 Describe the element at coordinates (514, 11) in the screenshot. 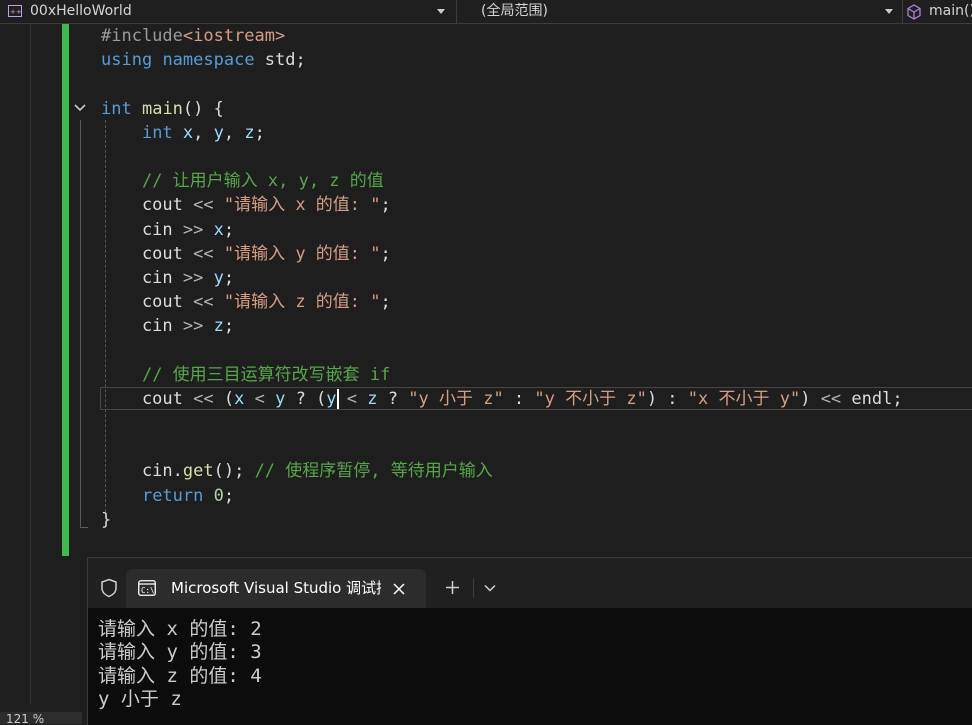

I see `scope-name: (全局范围)` at that location.